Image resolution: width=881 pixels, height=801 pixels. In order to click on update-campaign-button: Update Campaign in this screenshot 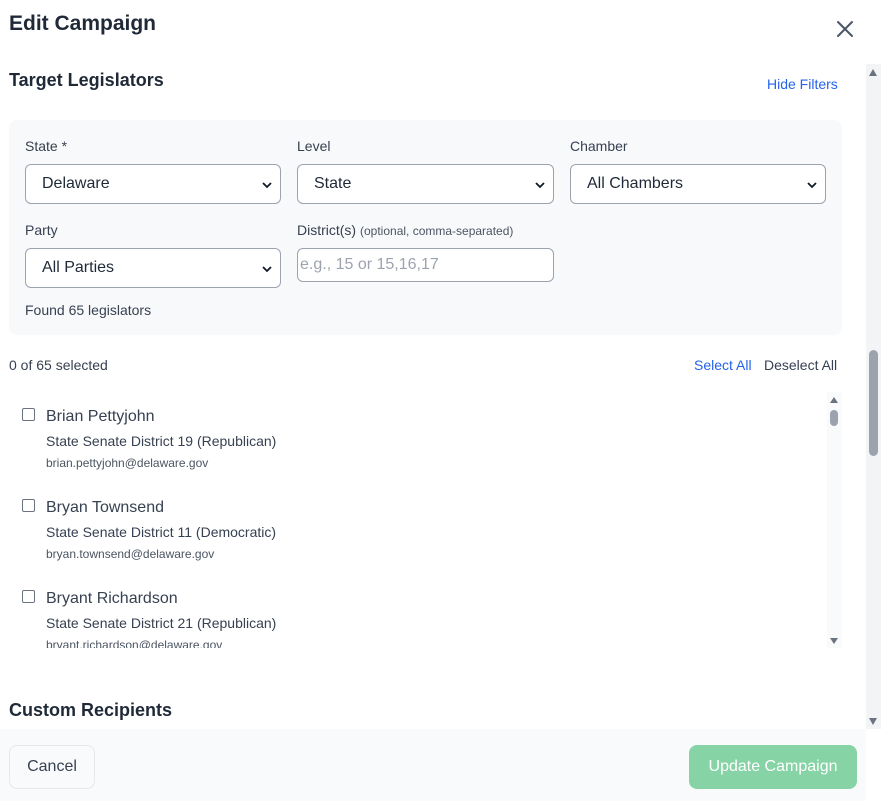, I will do `click(773, 767)`.